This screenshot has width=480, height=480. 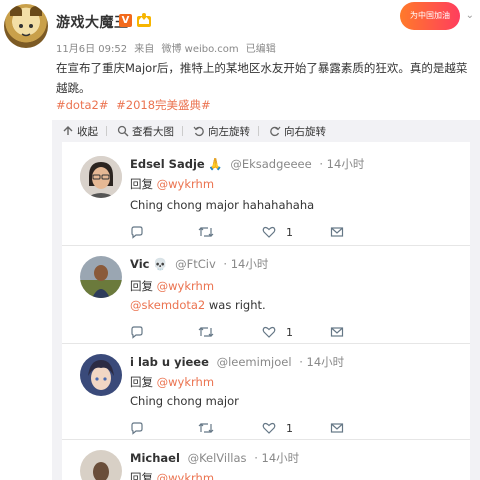 I want to click on hashtag-link: #dota2#, so click(x=82, y=105).